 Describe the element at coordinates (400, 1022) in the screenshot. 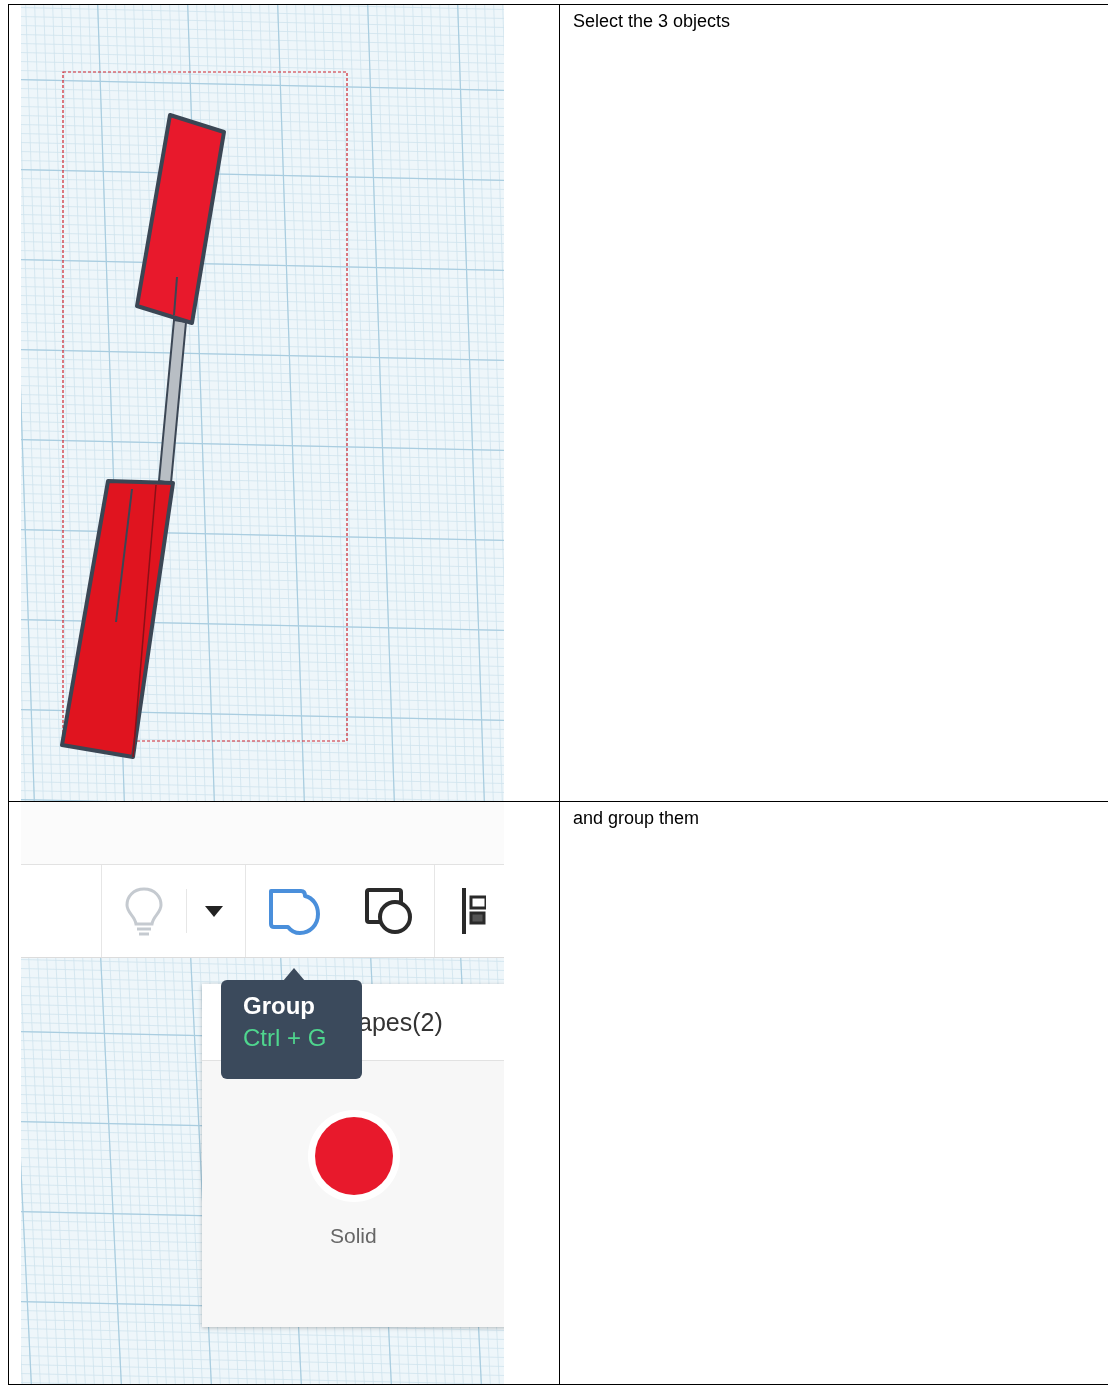

I see `panel-title: apes(2)` at that location.